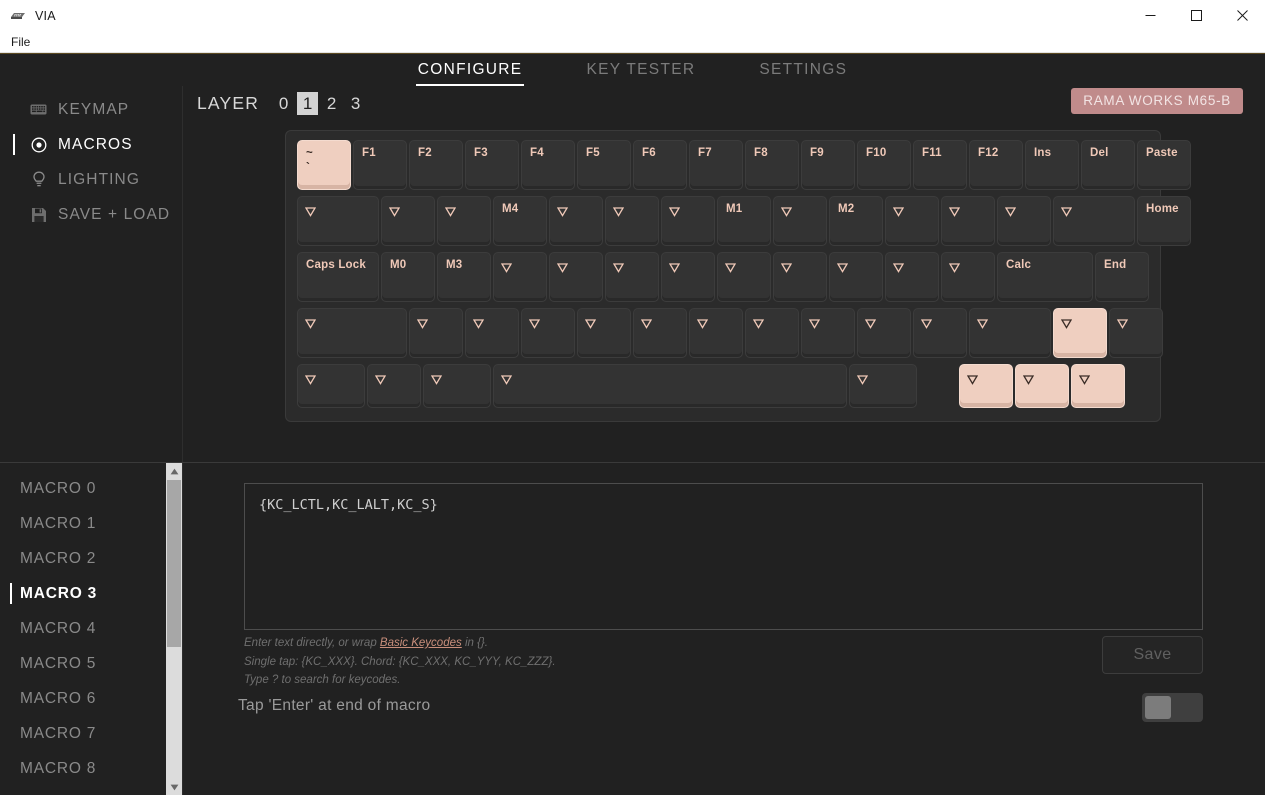 This screenshot has width=1265, height=795. What do you see at coordinates (1108, 165) in the screenshot?
I see `keyboard-key: Del` at bounding box center [1108, 165].